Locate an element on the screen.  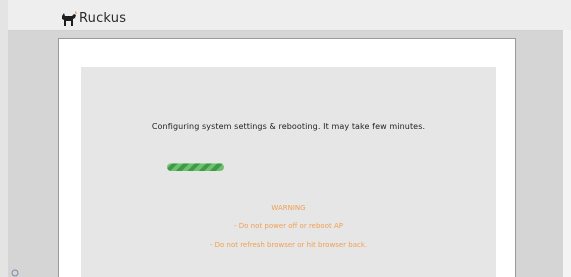
progress-fill is located at coordinates (196, 167).